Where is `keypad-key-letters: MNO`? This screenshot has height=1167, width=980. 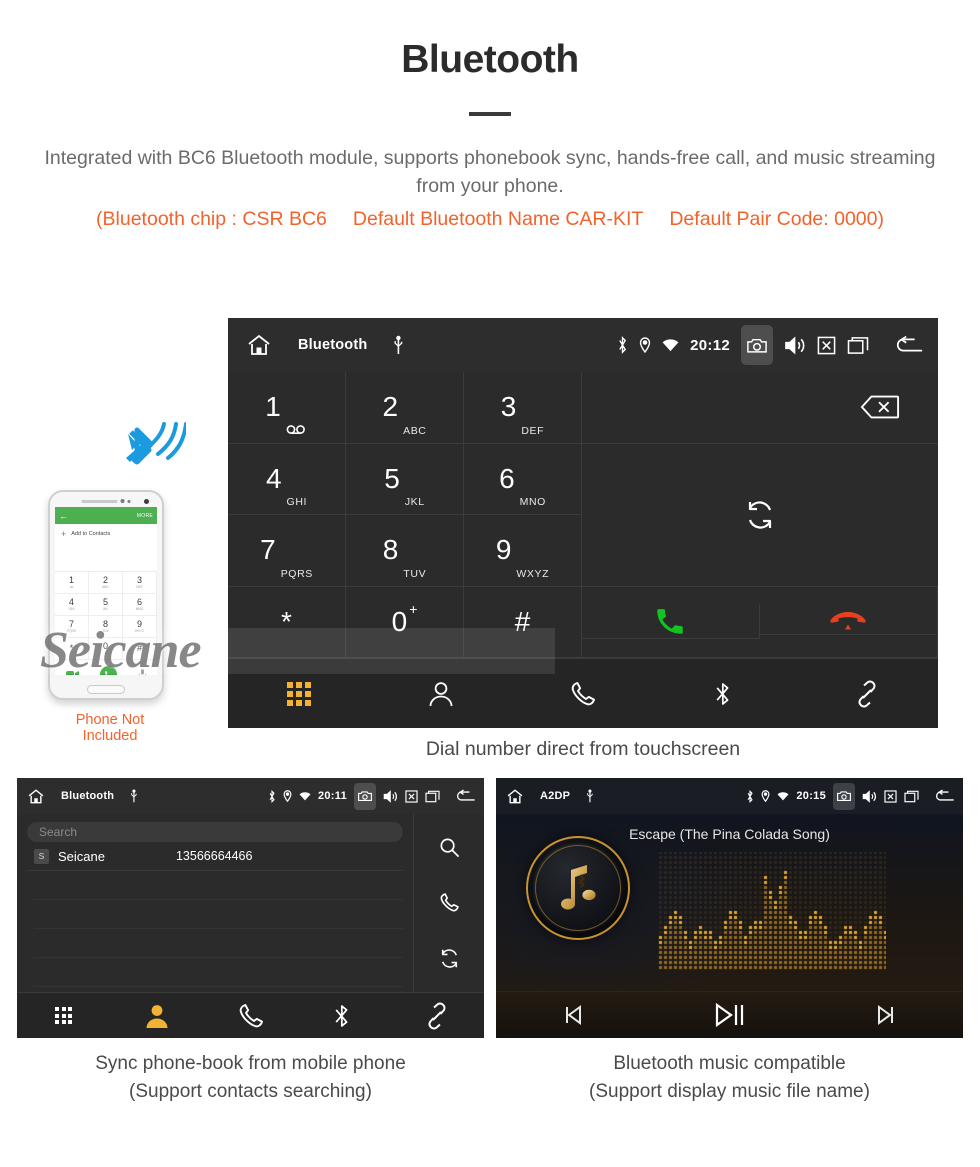
keypad-key-letters: MNO is located at coordinates (532, 502).